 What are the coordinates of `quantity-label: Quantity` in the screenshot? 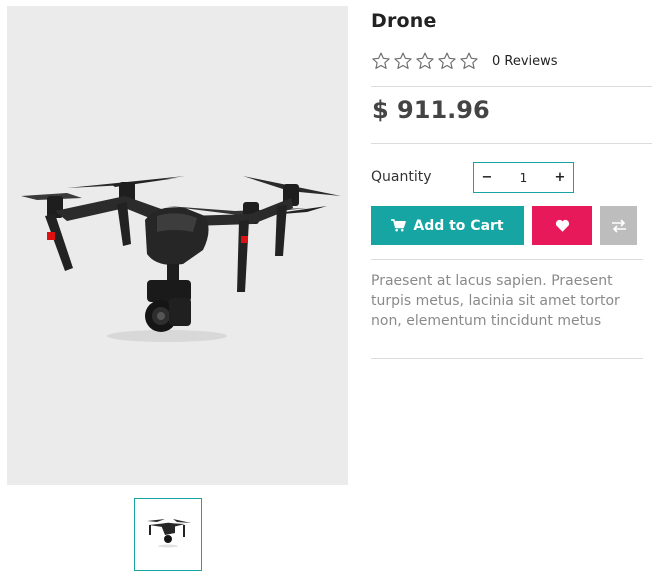 It's located at (401, 177).